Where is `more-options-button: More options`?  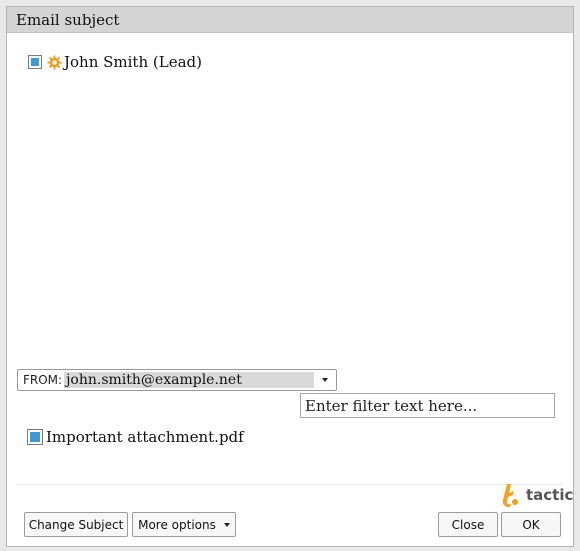 more-options-button: More options is located at coordinates (184, 524).